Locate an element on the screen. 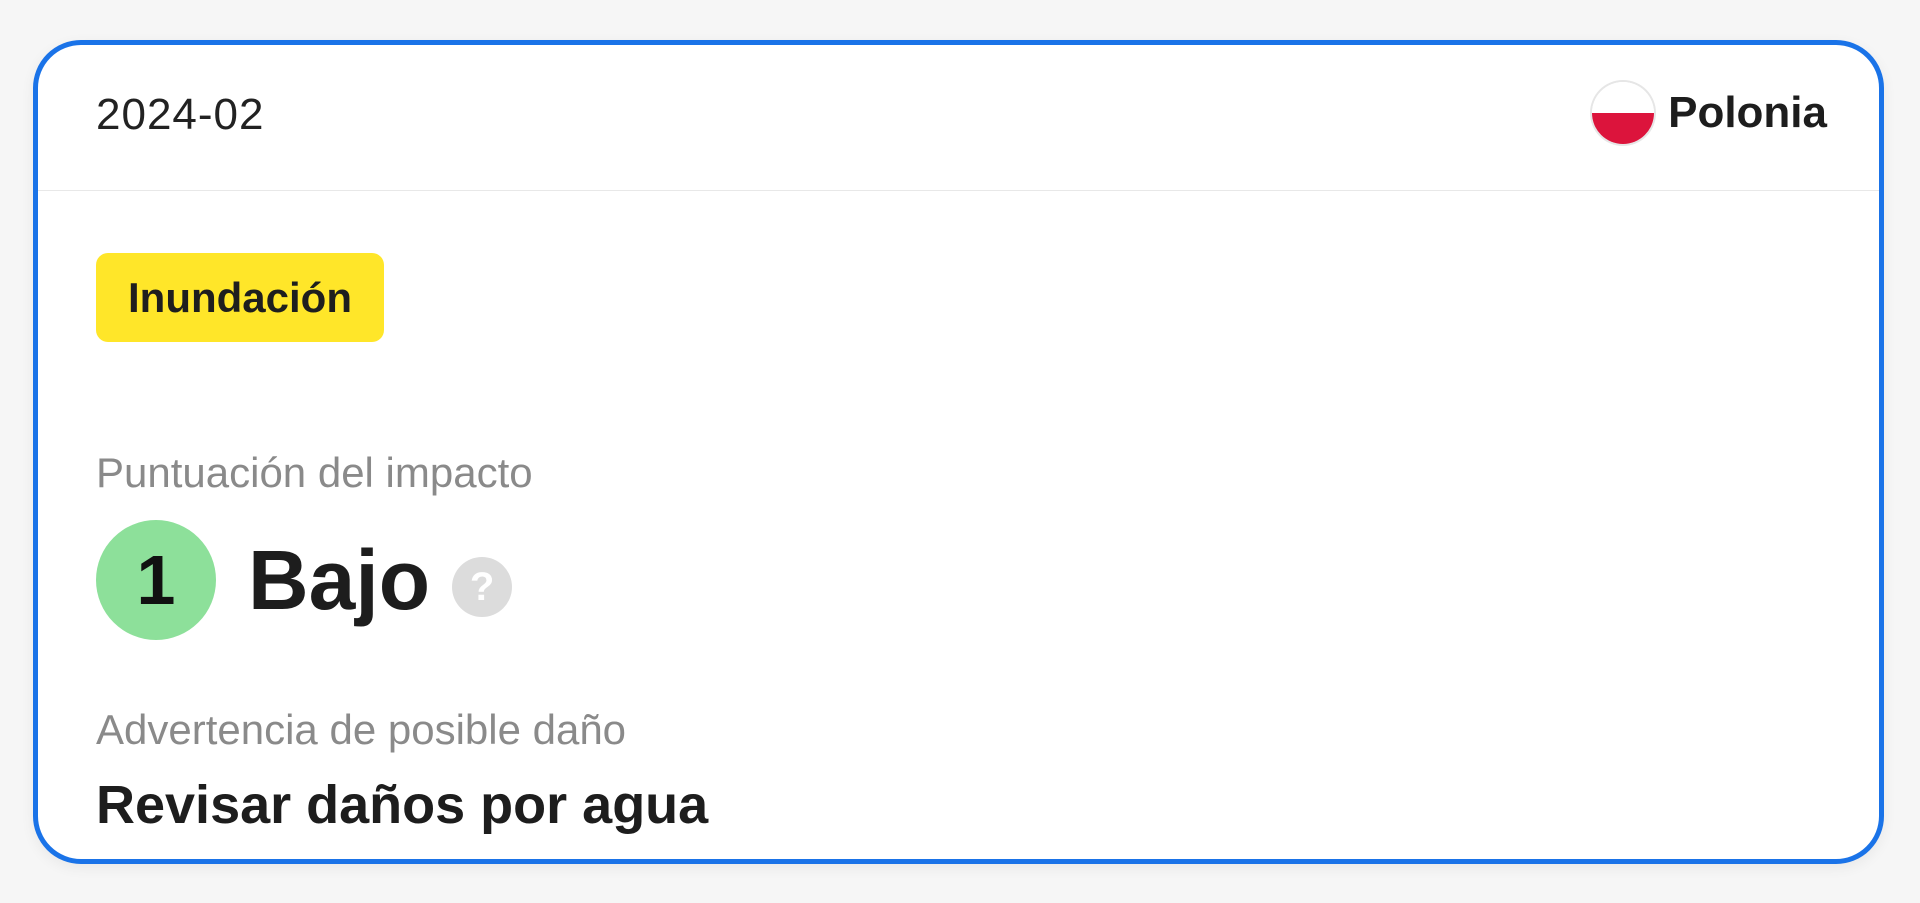  country-info: Polonia is located at coordinates (1709, 113).